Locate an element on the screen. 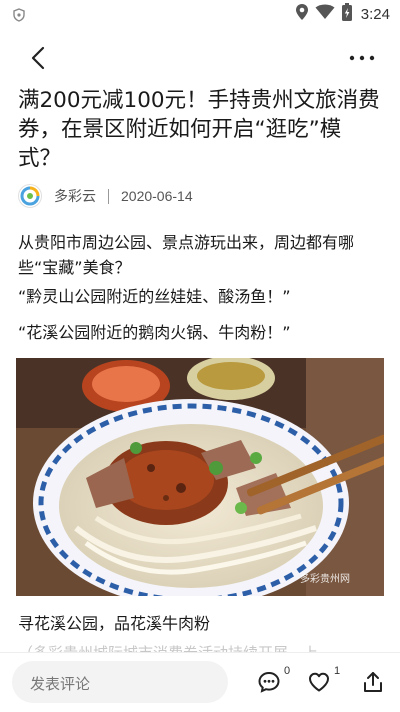 This screenshot has height=712, width=400. status-bar: 3:24 is located at coordinates (200, 14).